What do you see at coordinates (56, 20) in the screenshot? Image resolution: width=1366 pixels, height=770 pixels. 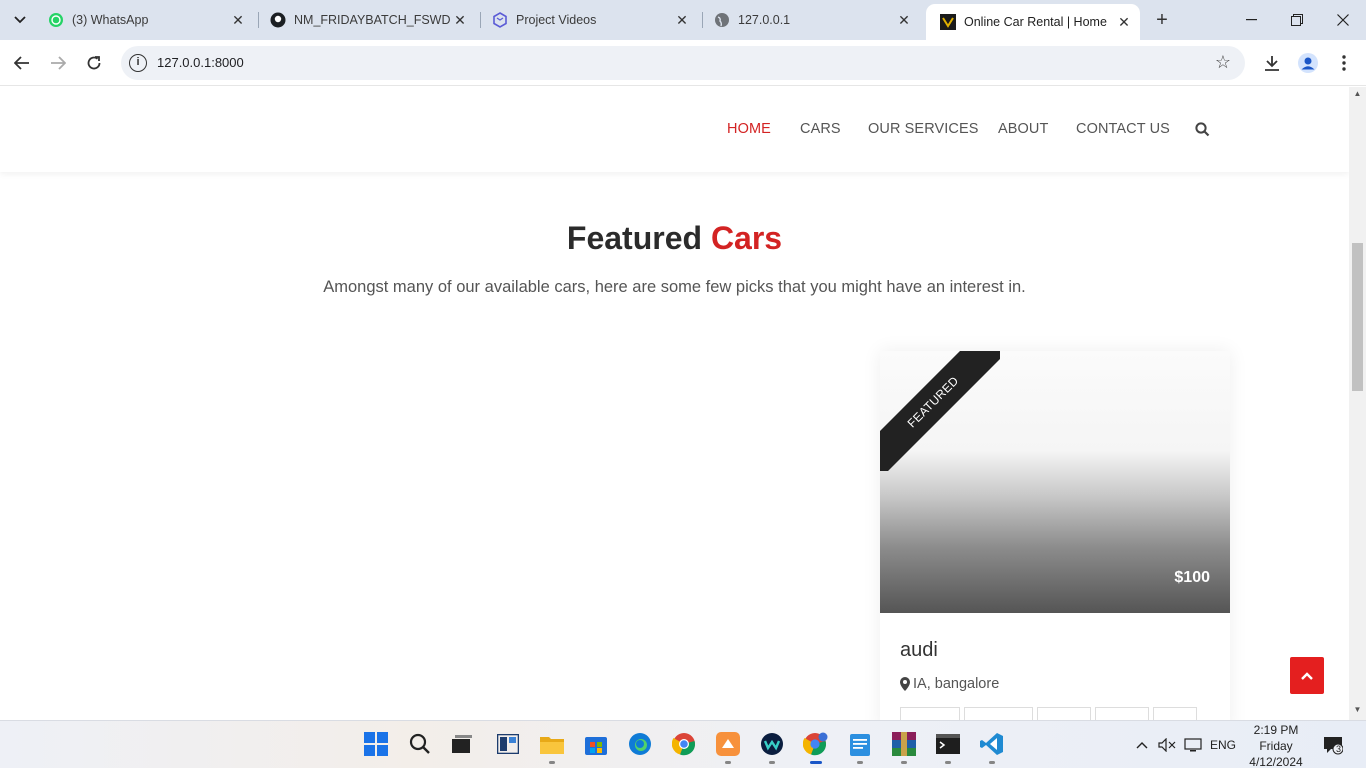 I see `whatsapp-icon` at bounding box center [56, 20].